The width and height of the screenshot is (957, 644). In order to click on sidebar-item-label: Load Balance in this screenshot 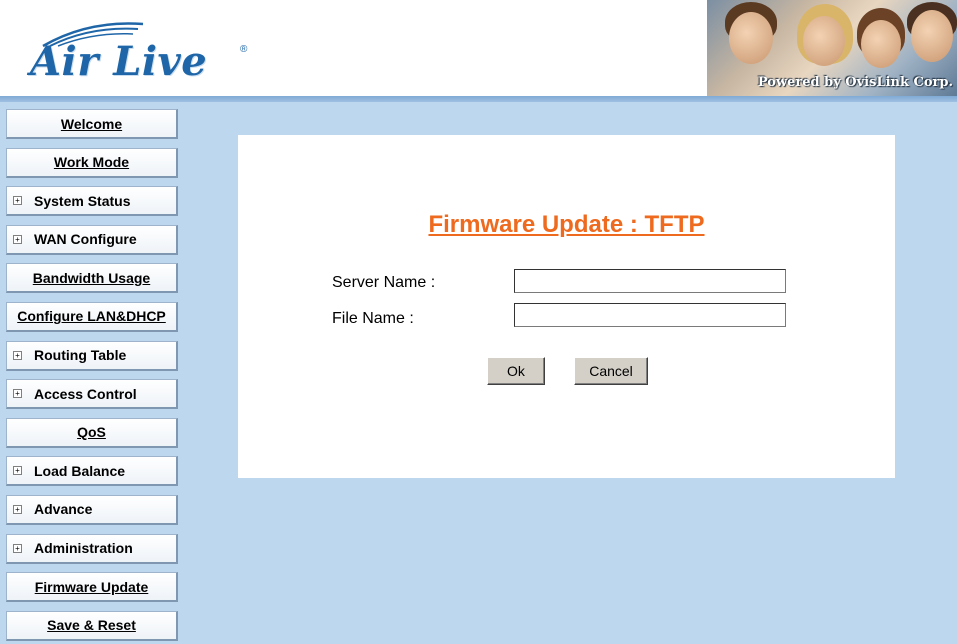, I will do `click(80, 470)`.